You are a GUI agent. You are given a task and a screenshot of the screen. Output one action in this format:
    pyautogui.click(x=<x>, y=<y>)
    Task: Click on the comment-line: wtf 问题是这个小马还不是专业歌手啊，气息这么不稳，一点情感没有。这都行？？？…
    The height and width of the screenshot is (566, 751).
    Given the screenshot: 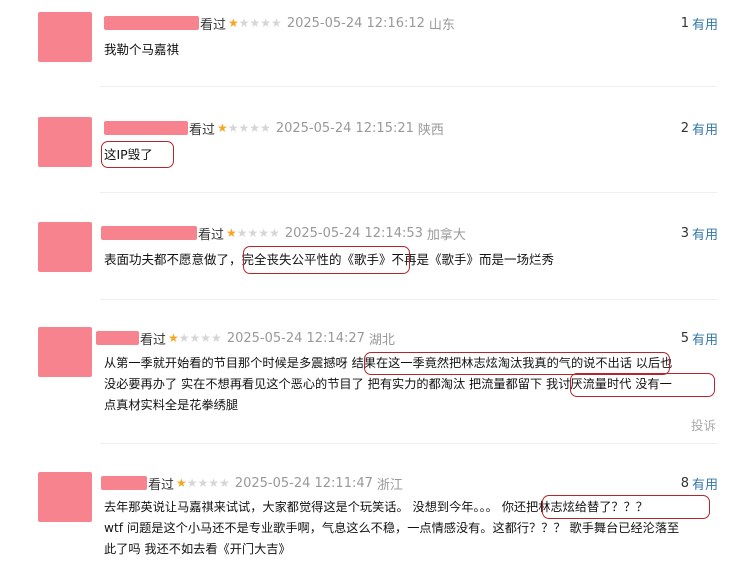 What is the action you would take?
    pyautogui.click(x=392, y=528)
    